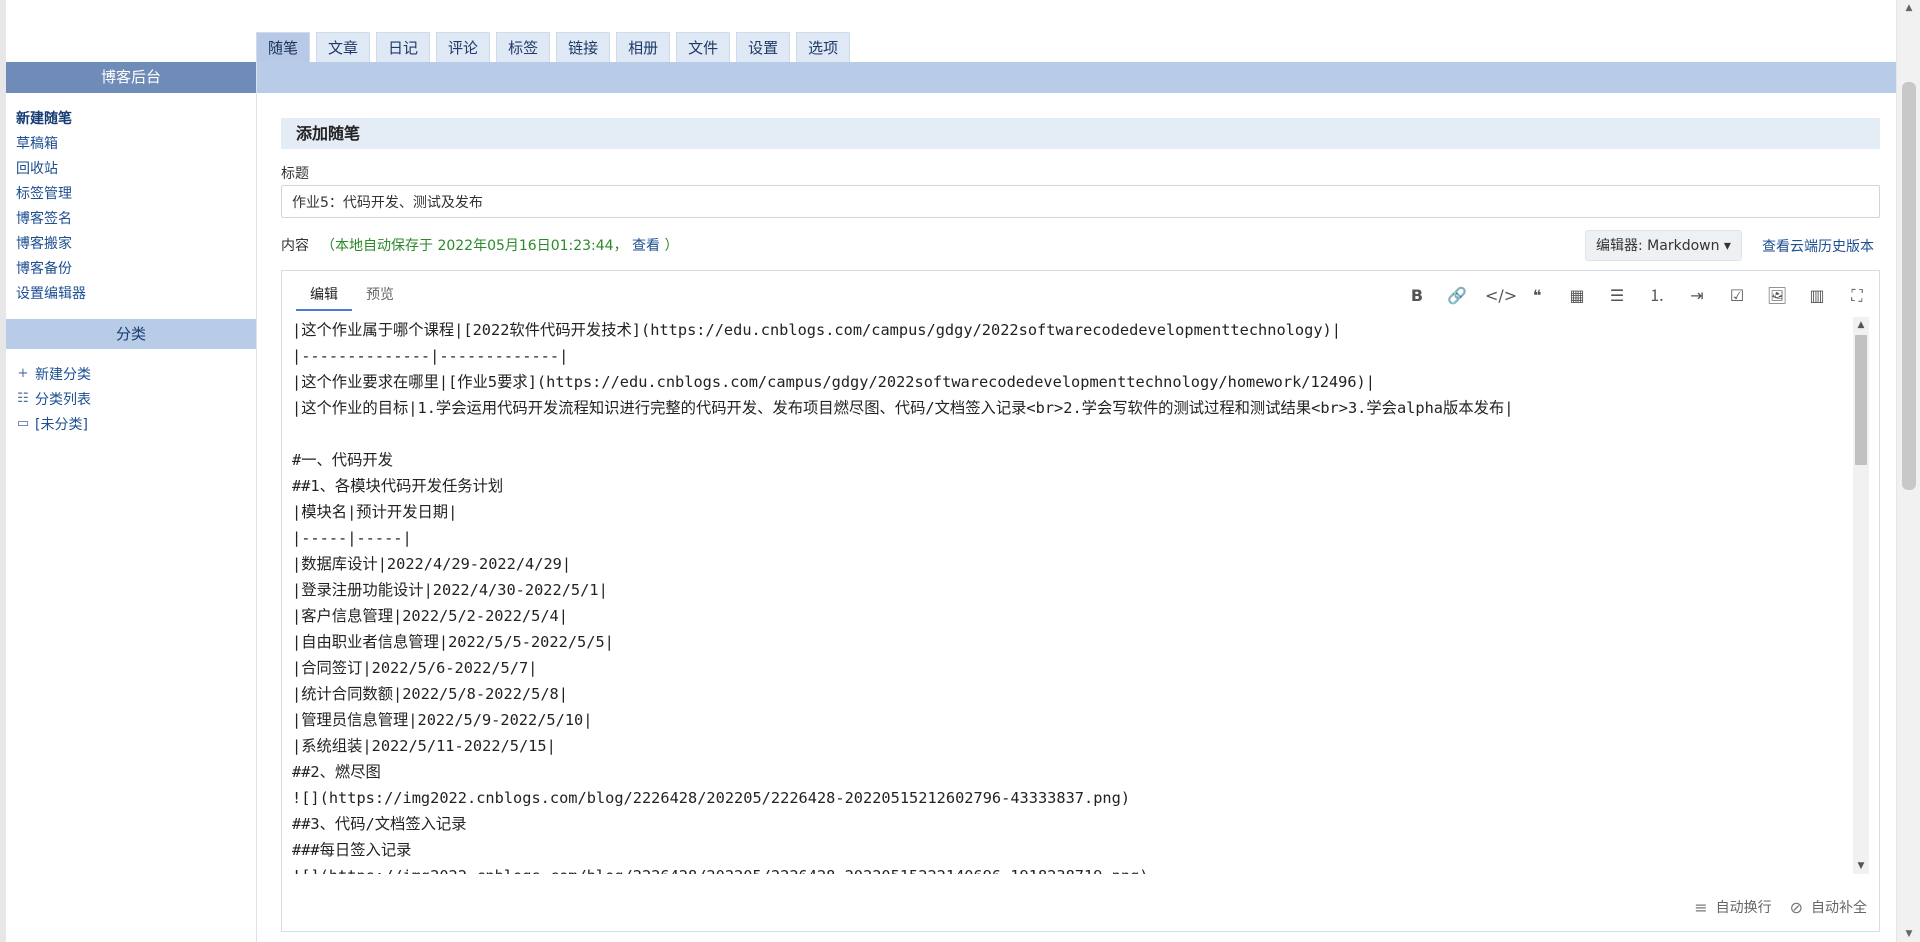 Image resolution: width=1920 pixels, height=942 pixels. I want to click on autocomplete-toggle: ⊘ 自动补全, so click(1828, 907).